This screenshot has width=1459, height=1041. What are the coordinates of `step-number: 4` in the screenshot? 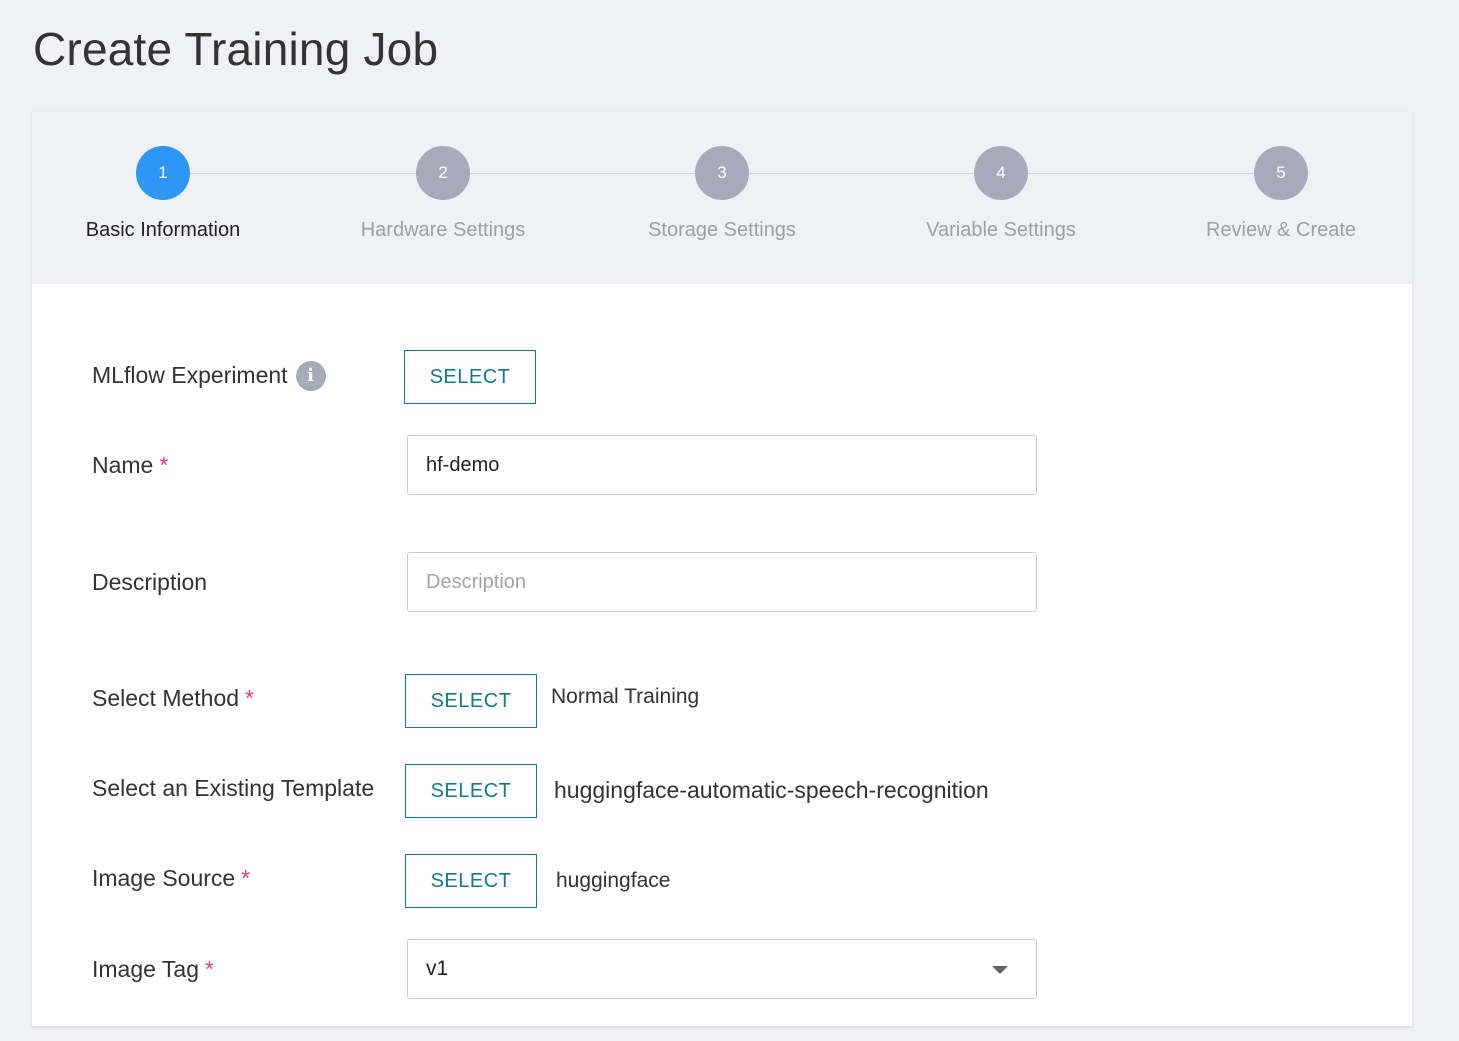 It's located at (1001, 173).